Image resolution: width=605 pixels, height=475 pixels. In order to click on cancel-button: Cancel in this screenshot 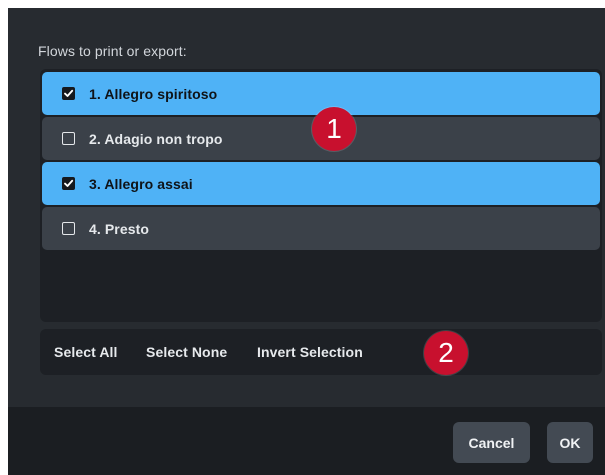, I will do `click(491, 442)`.